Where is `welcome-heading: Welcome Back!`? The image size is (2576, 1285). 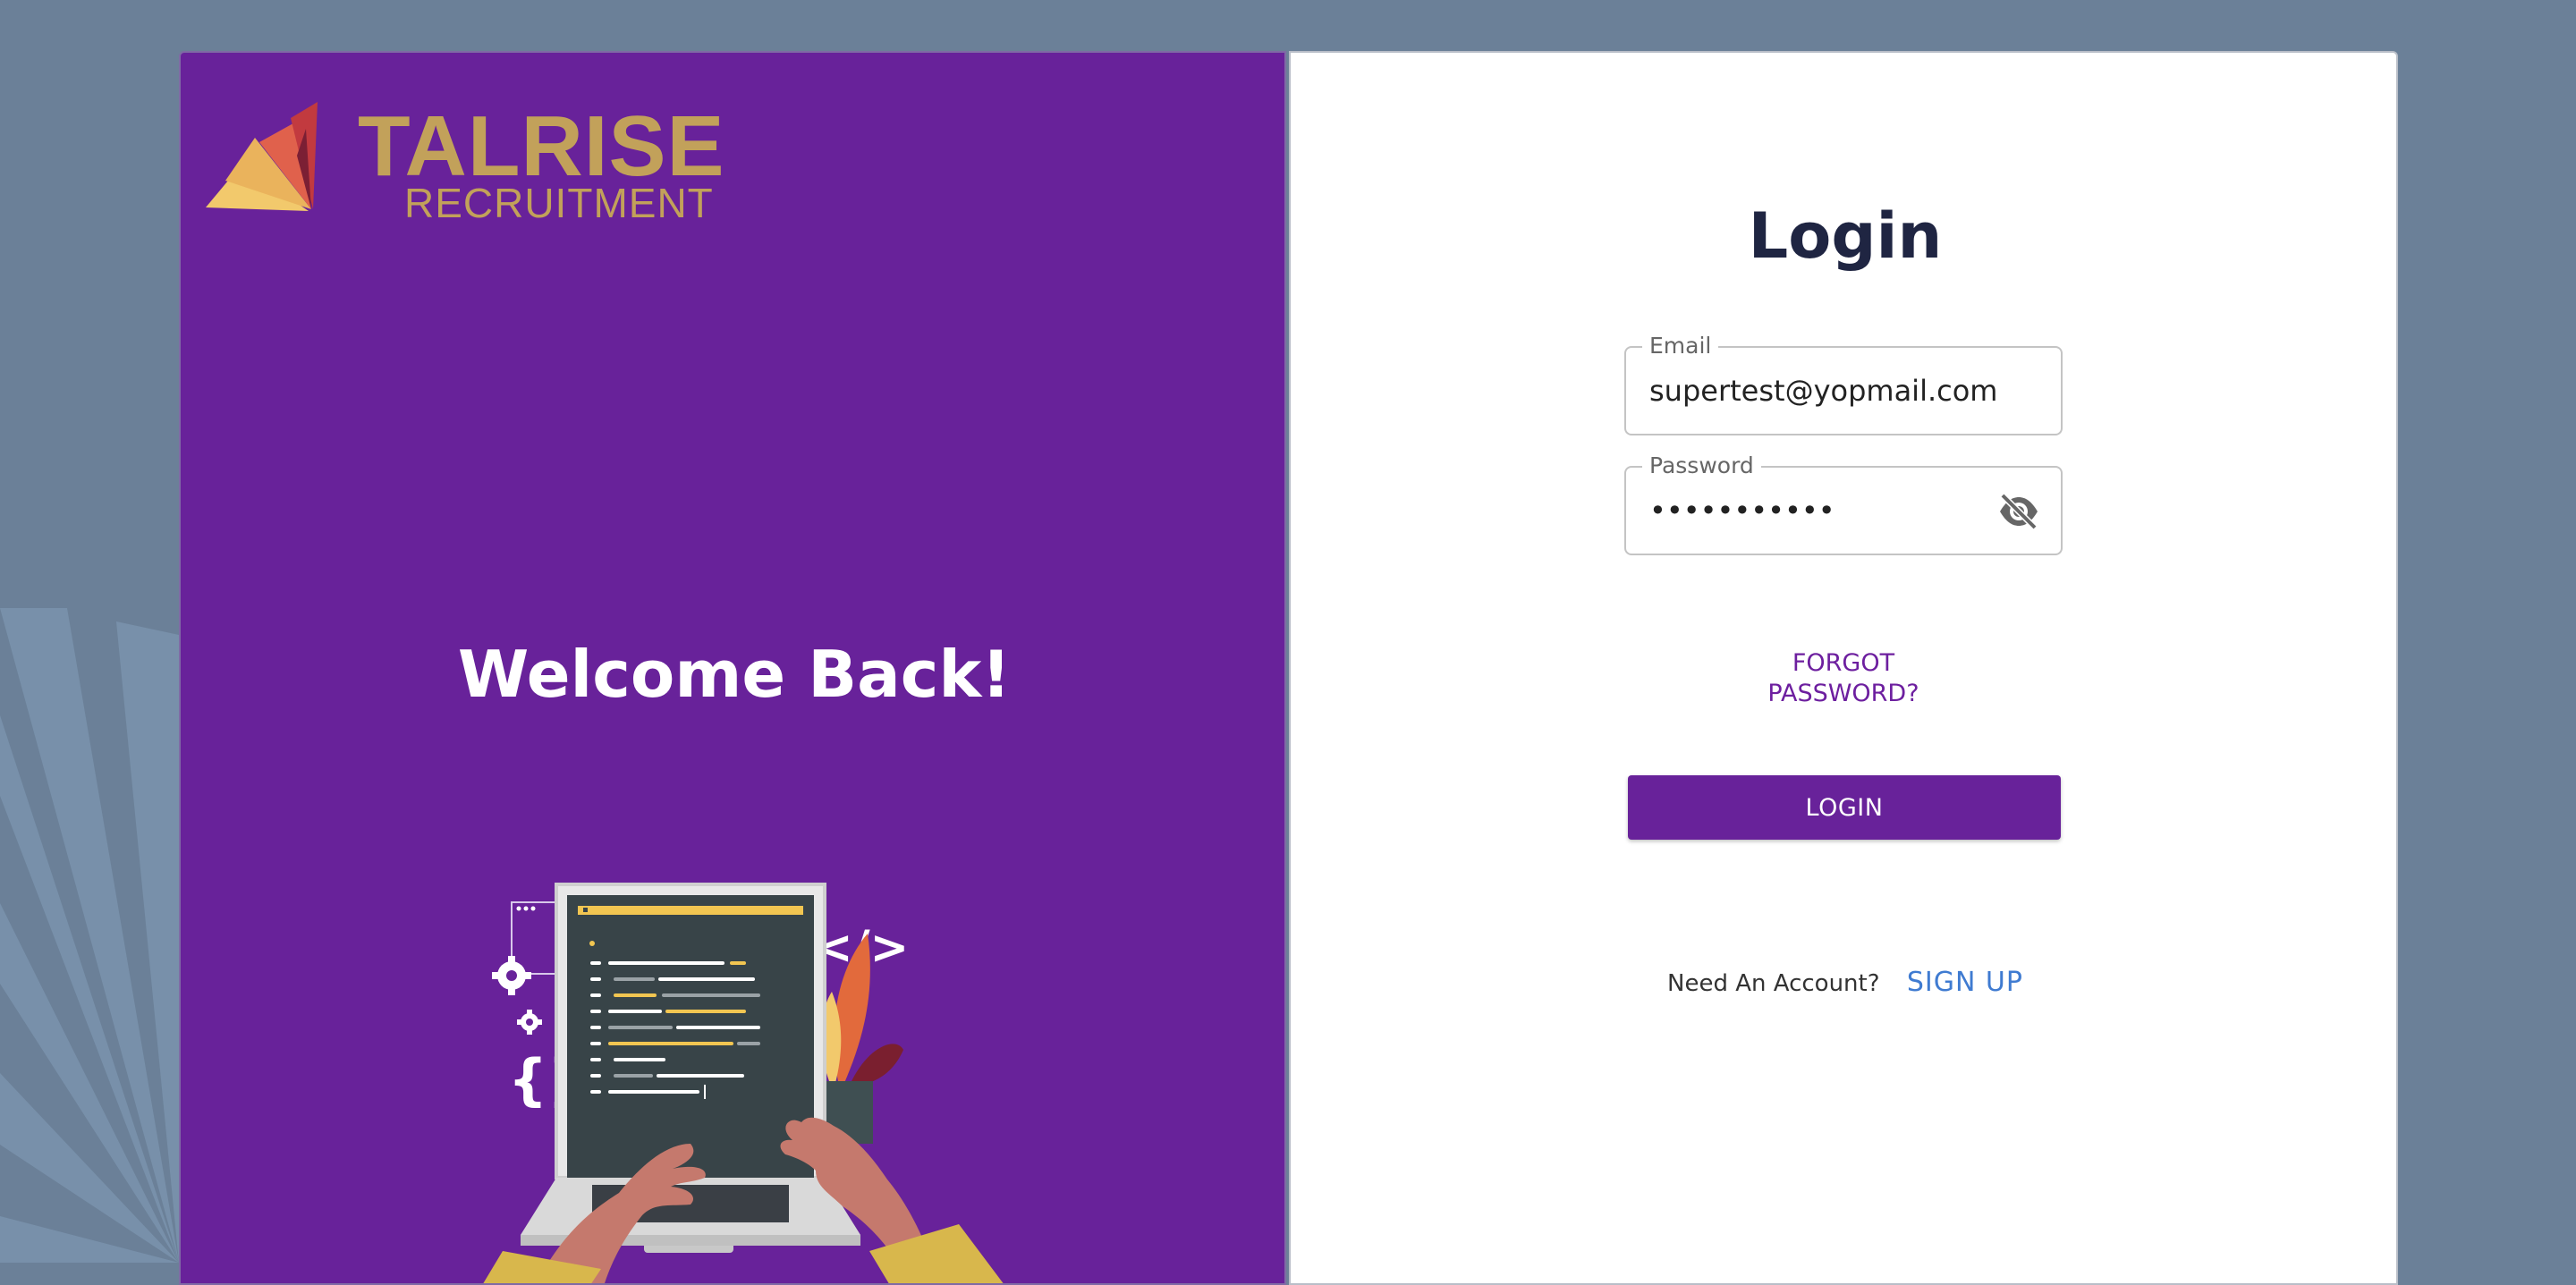 welcome-heading: Welcome Back! is located at coordinates (734, 674).